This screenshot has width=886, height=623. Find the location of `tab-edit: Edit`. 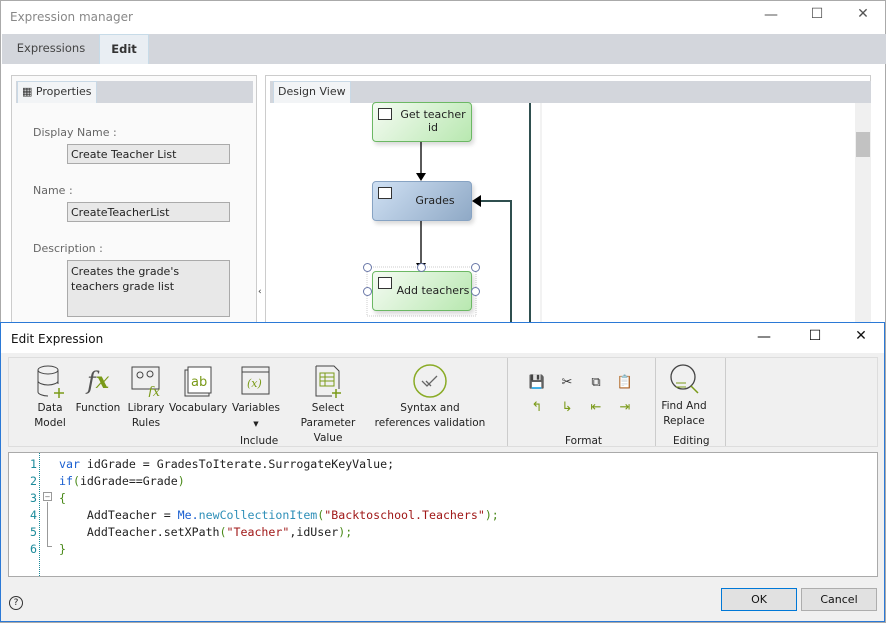

tab-edit: Edit is located at coordinates (124, 49).